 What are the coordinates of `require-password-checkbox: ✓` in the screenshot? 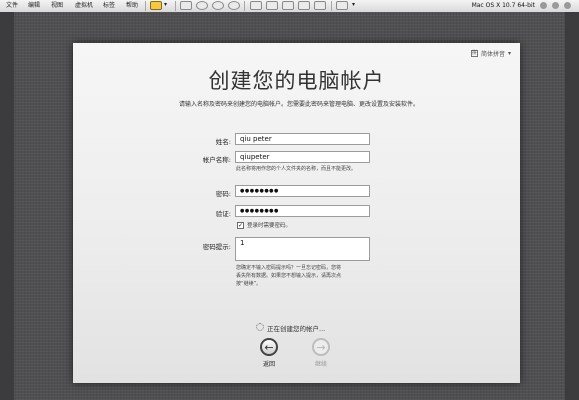 It's located at (240, 225).